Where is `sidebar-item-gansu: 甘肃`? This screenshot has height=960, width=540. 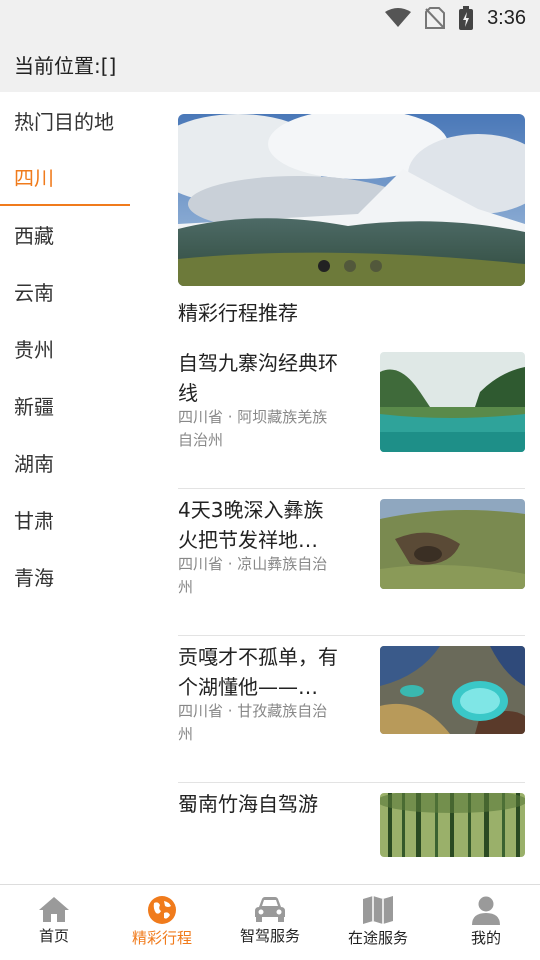 sidebar-item-gansu: 甘肃 is located at coordinates (65, 519).